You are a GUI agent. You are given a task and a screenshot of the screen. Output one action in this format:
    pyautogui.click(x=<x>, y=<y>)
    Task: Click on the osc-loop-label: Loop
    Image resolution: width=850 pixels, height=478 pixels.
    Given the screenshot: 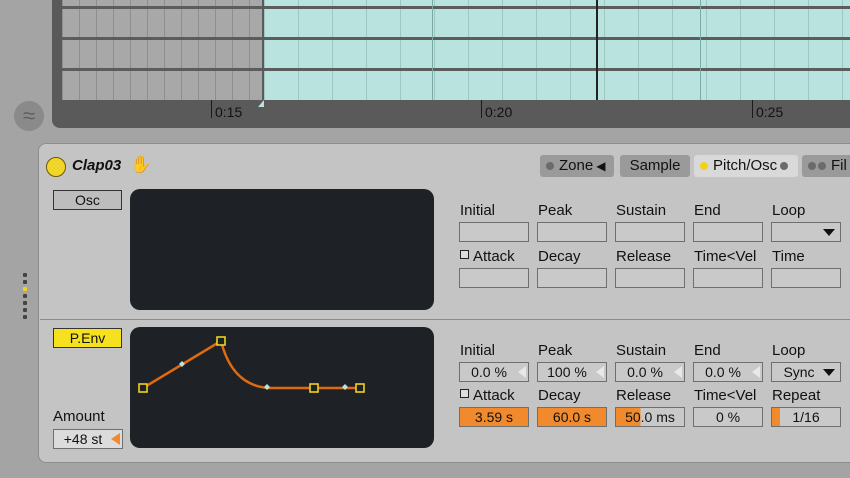 What is the action you would take?
    pyautogui.click(x=789, y=210)
    